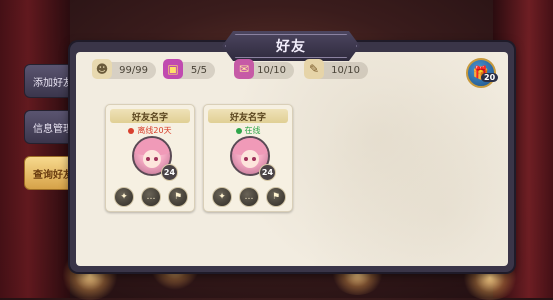 This screenshot has height=300, width=553. Describe the element at coordinates (154, 130) in the screenshot. I see `friend-status-text: 离线20天` at that location.